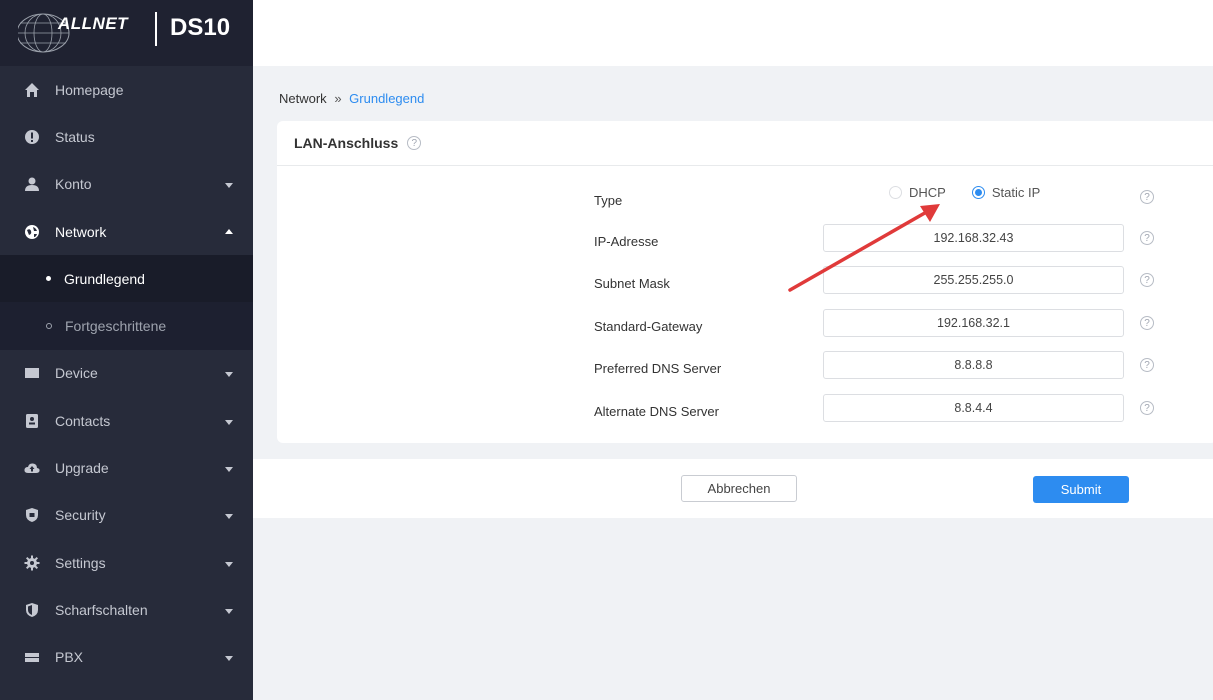  What do you see at coordinates (104, 278) in the screenshot?
I see `sidebar-subitem-label: Grundlegend` at bounding box center [104, 278].